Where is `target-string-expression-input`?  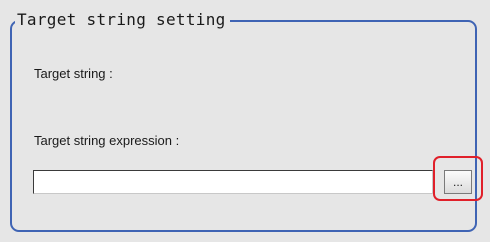
target-string-expression-input is located at coordinates (233, 182).